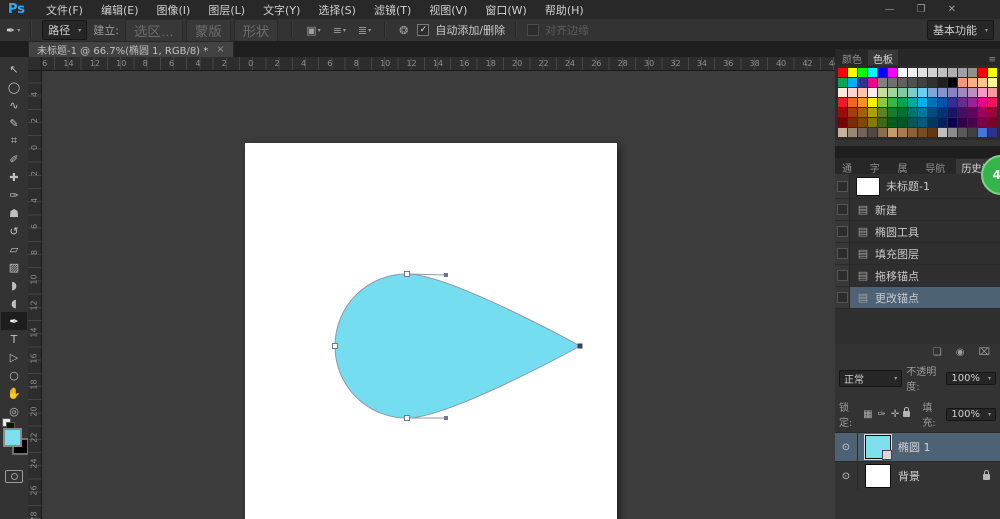  I want to click on tool-healing-brush: ✚, so click(14, 177).